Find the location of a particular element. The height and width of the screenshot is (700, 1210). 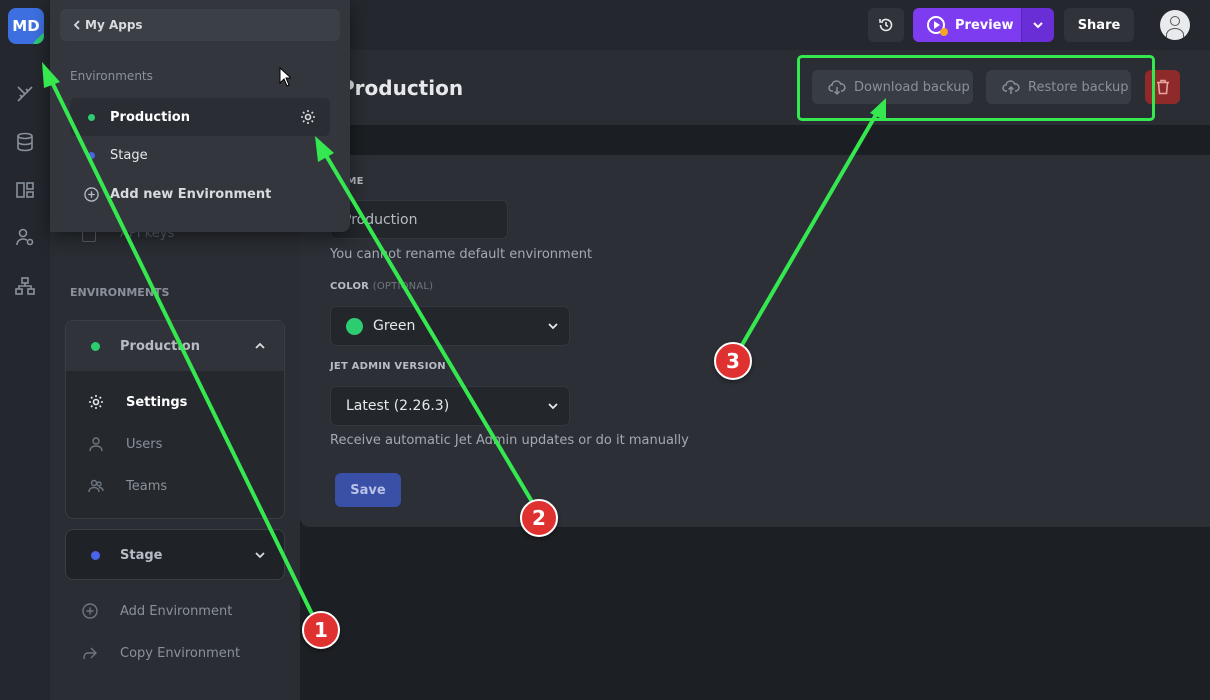

my-apps-label: My Apps is located at coordinates (114, 25).